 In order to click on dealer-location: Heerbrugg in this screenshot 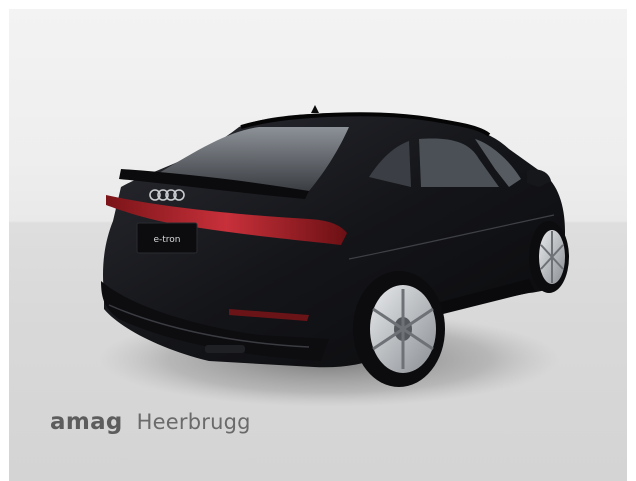, I will do `click(193, 422)`.